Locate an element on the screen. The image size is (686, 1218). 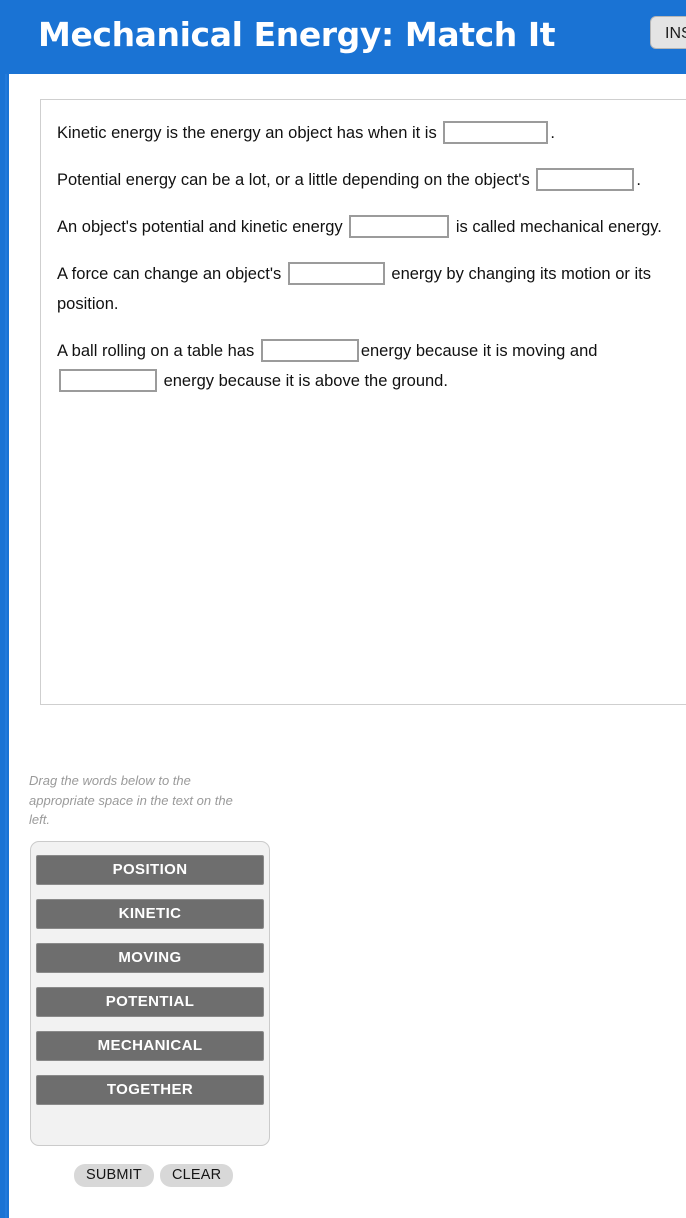
left-accent-rail-highlight is located at coordinates (6, 609).